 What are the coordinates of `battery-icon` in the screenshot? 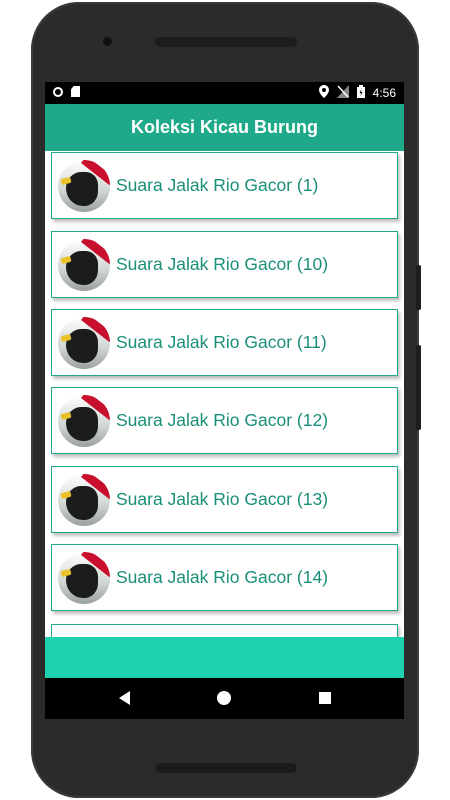 It's located at (360, 93).